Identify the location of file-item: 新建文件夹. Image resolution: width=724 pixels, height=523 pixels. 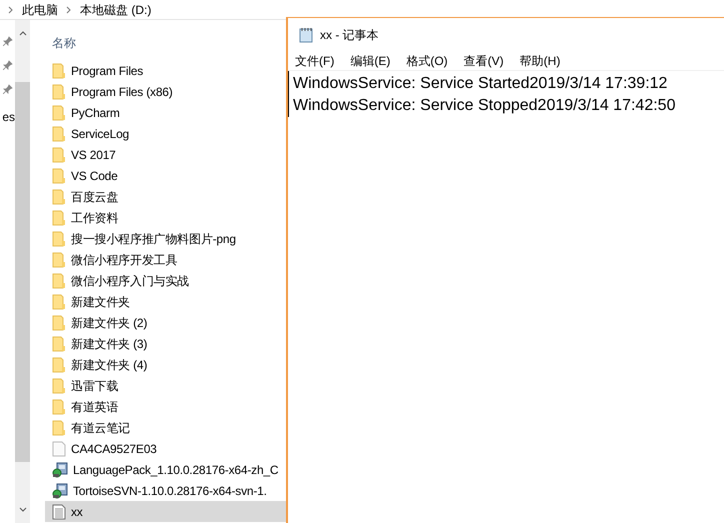
(165, 301).